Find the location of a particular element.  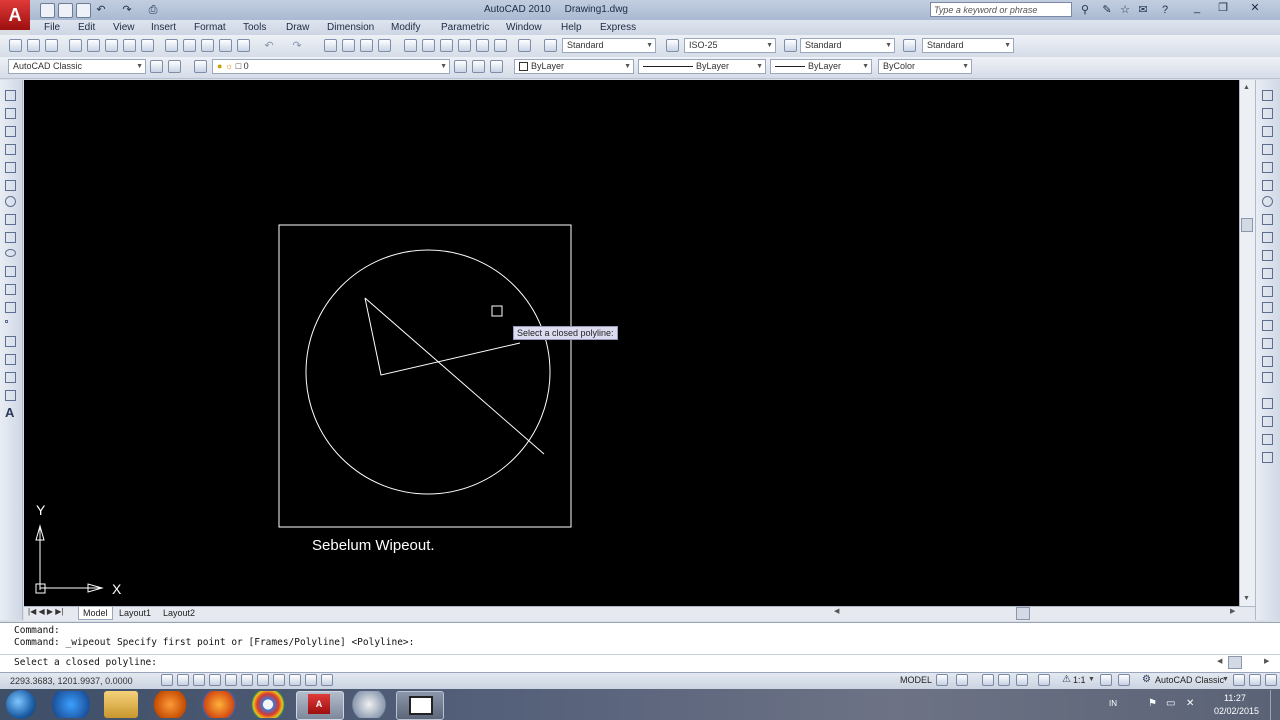

firefox-icon is located at coordinates (219, 704).